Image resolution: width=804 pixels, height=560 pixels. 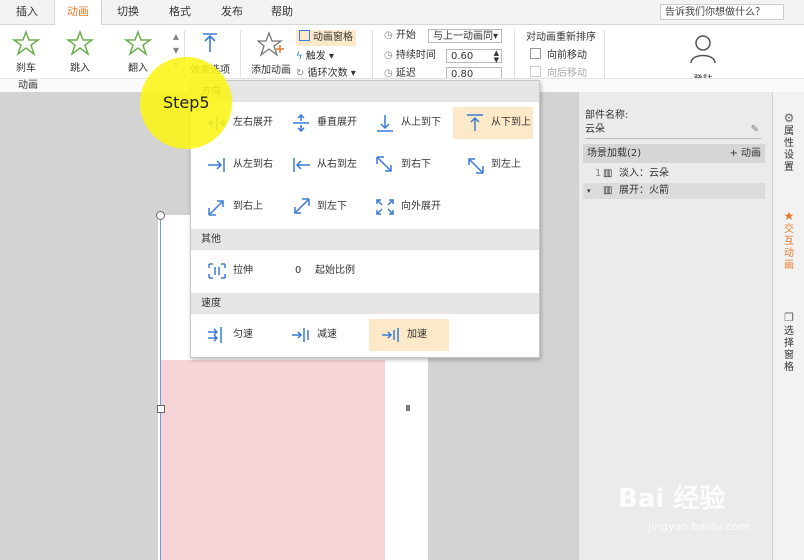 What do you see at coordinates (327, 334) in the screenshot?
I see `option-label: 减速` at bounding box center [327, 334].